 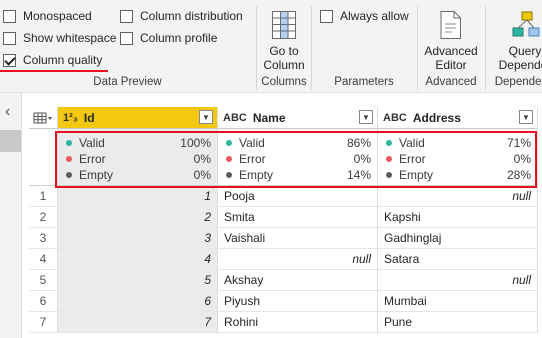 I want to click on cell-name: Vaishali, so click(x=298, y=238).